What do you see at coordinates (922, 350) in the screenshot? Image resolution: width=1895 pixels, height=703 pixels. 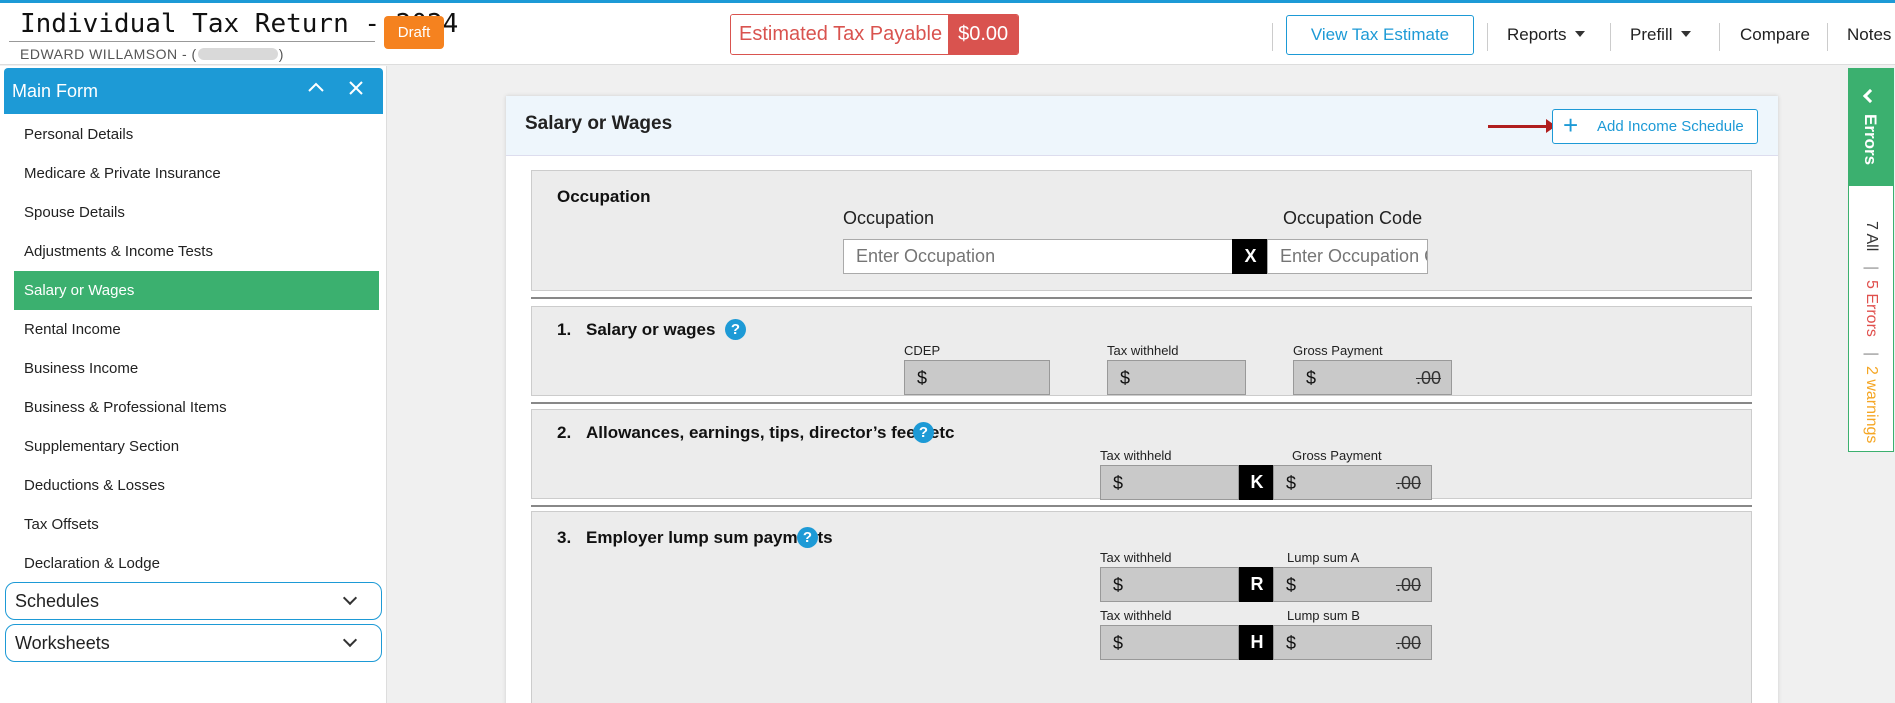 I see `cdep-label: CDEP` at bounding box center [922, 350].